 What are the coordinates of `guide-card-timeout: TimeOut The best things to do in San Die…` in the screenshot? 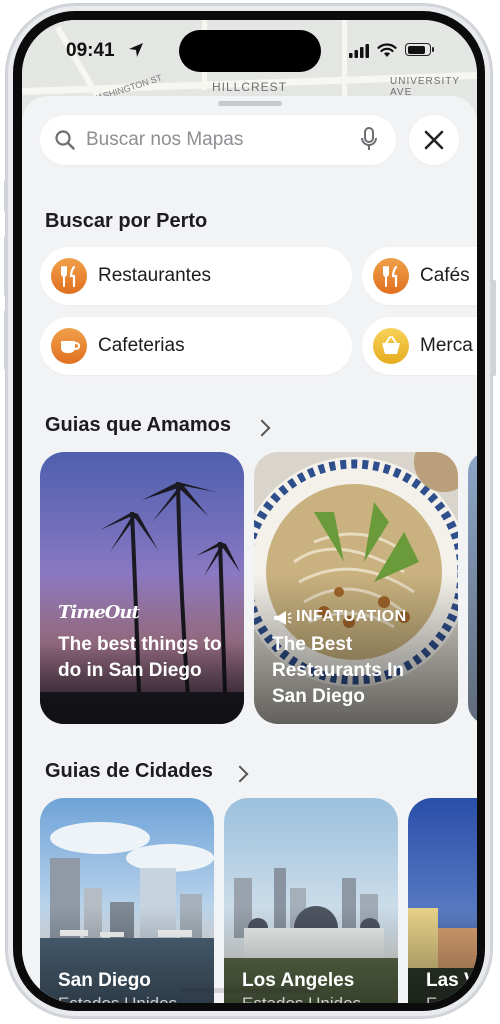 It's located at (142, 588).